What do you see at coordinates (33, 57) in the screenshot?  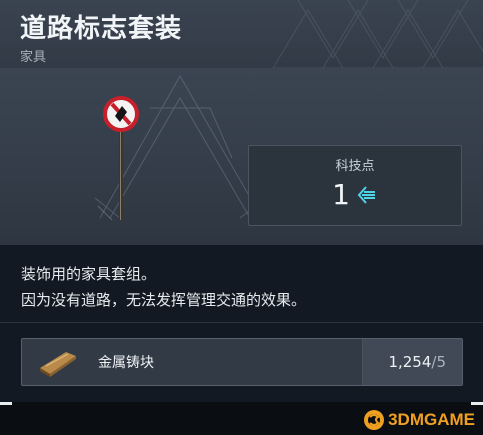 I see `item-category: 家具` at bounding box center [33, 57].